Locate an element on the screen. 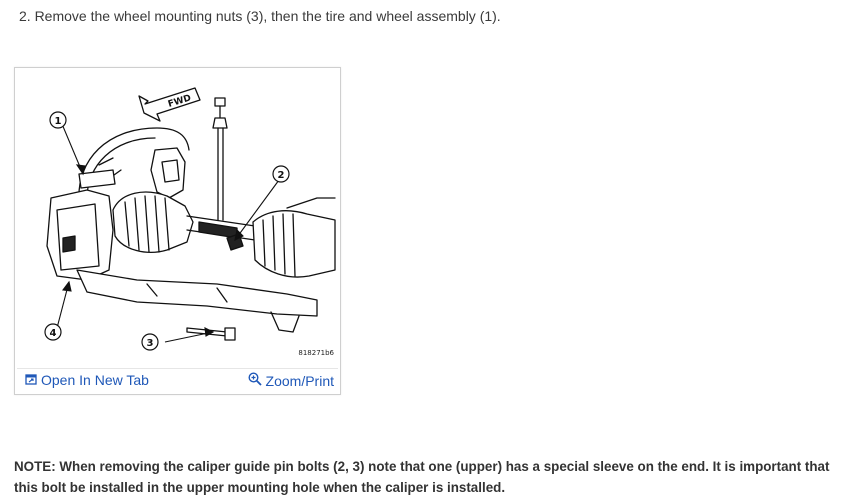 This screenshot has height=498, width=857. zoom-print-label: Zoom/Print is located at coordinates (299, 380).